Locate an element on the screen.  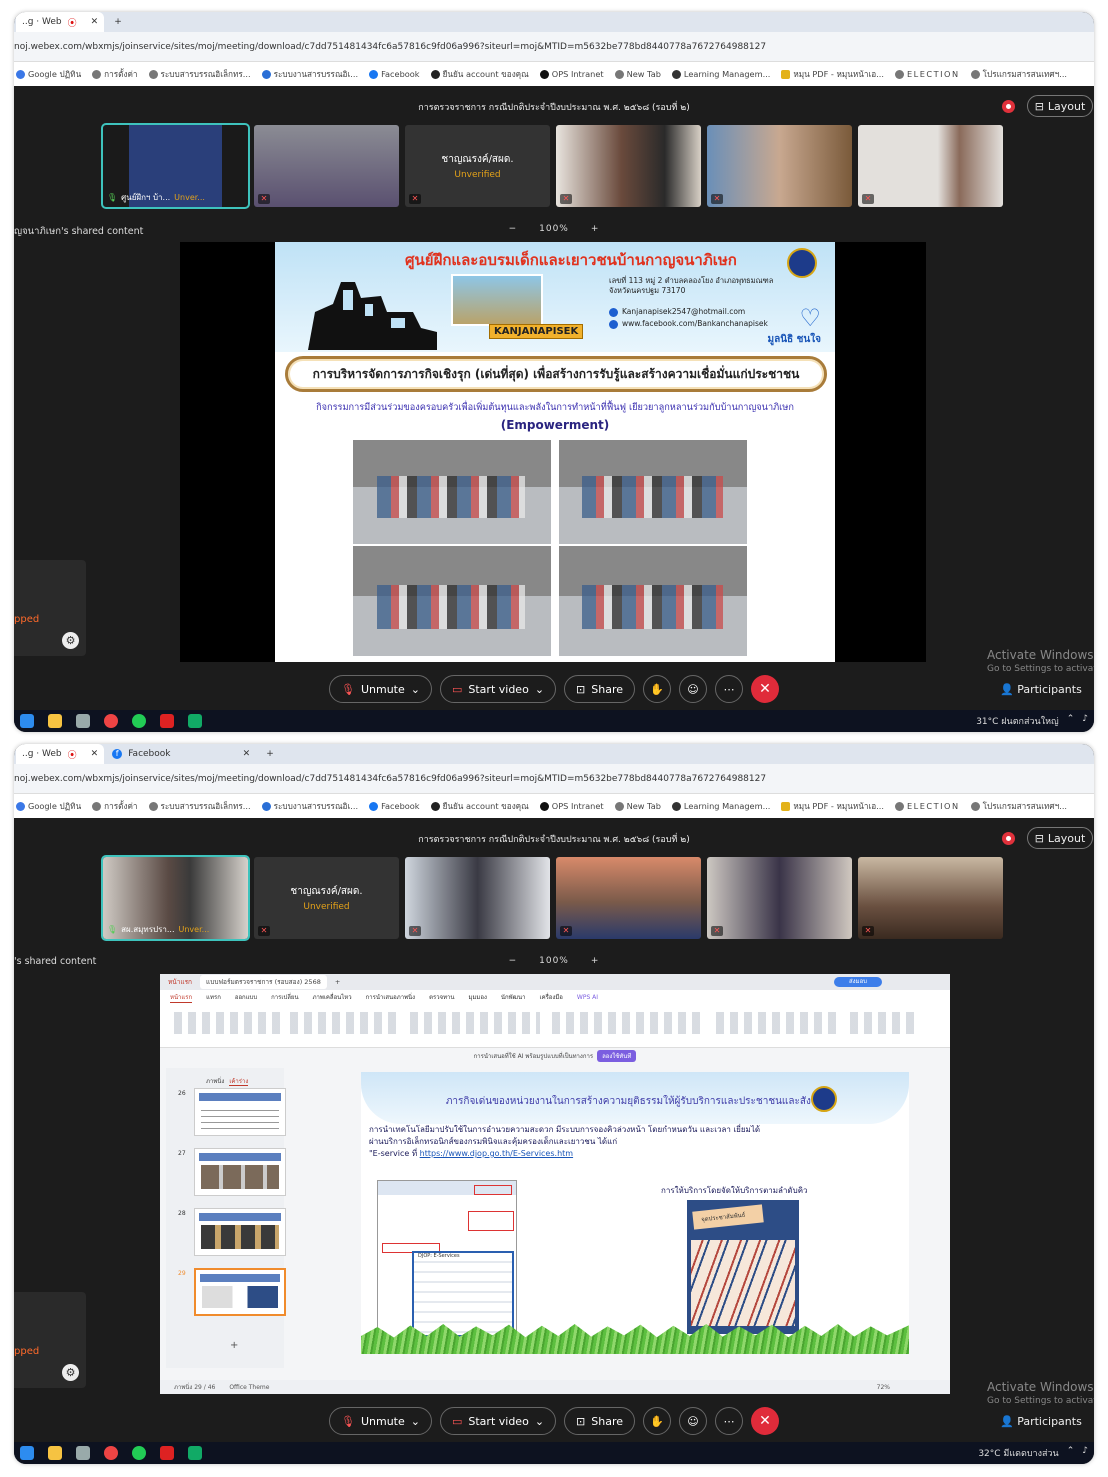
menu-slideshow: การนำเสนอภาพนิ่ง is located at coordinates (390, 997).